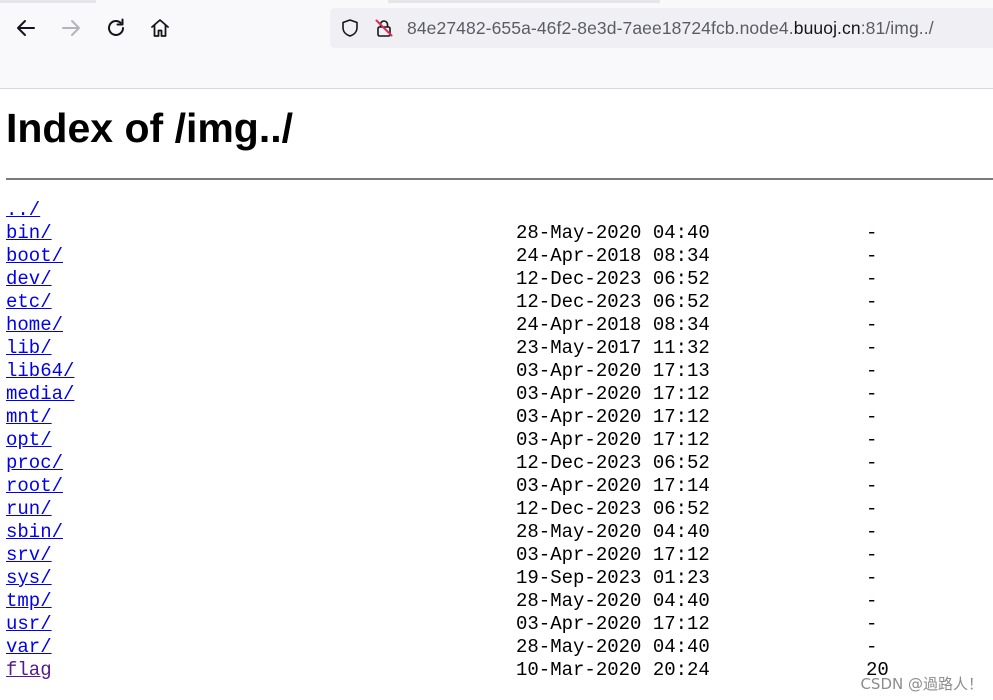 The height and width of the screenshot is (700, 993). What do you see at coordinates (34, 463) in the screenshot?
I see `entry-link: proc/` at bounding box center [34, 463].